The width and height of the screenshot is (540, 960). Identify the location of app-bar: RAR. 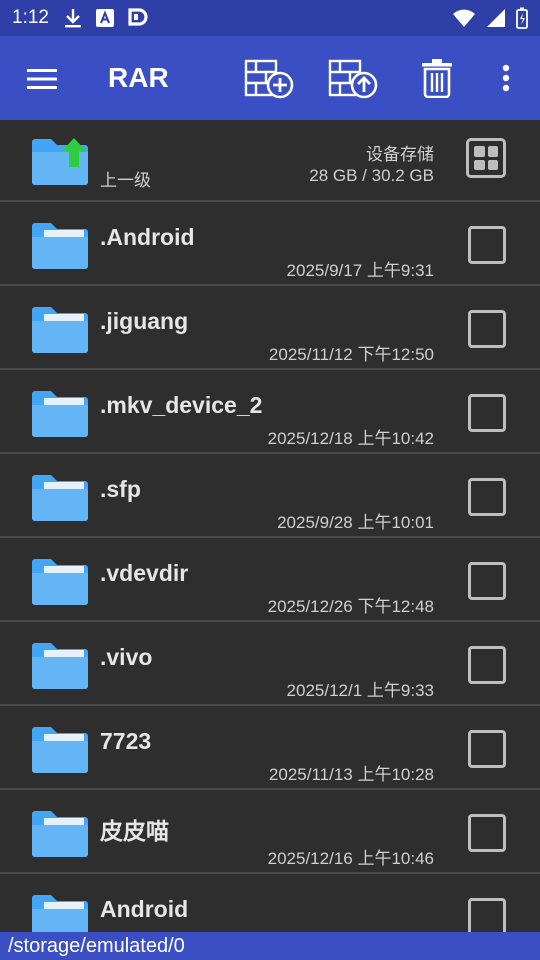
(270, 78).